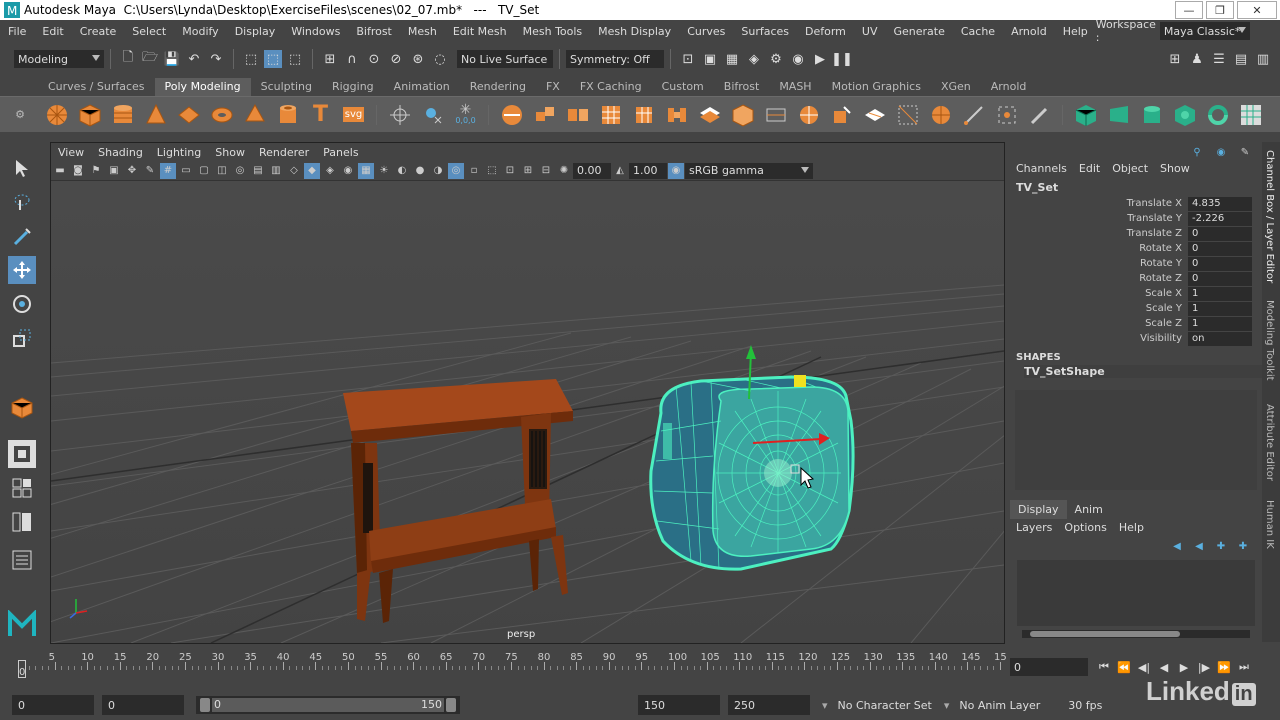 The image size is (1280, 720). I want to click on snap-curve-icon: ∩, so click(352, 59).